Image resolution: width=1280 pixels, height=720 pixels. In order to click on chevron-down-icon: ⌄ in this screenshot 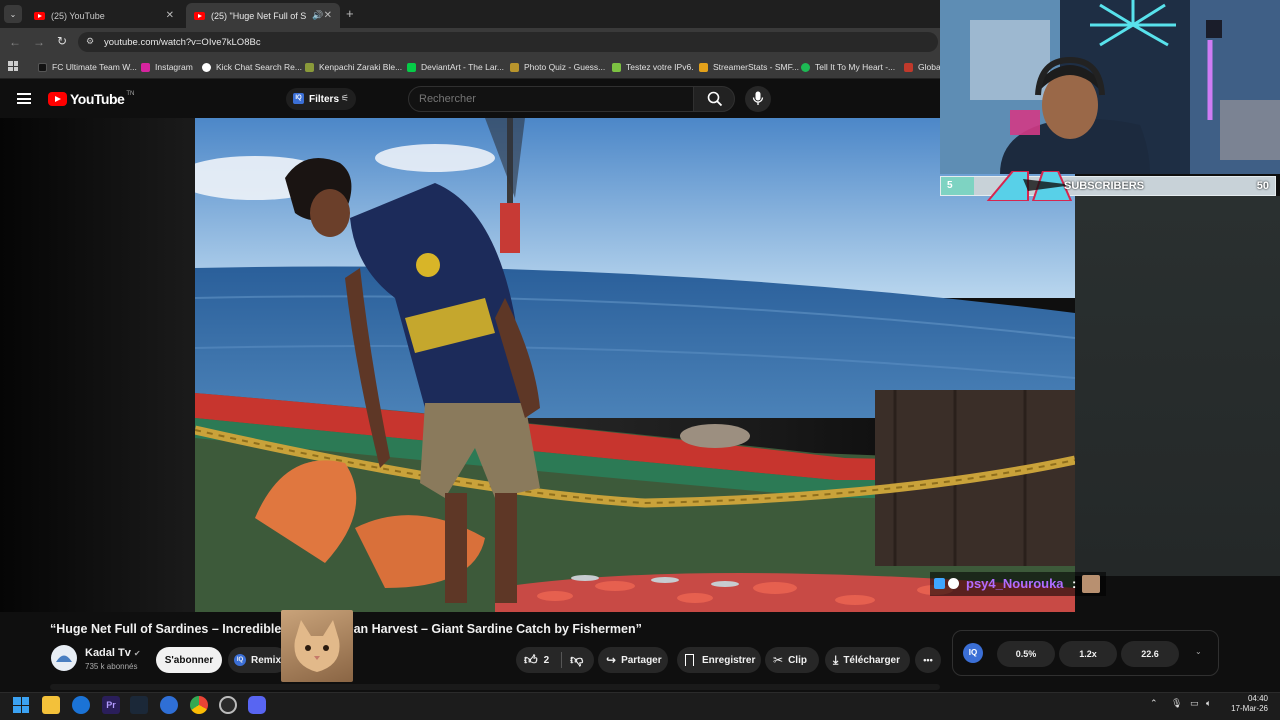, I will do `click(1198, 651)`.